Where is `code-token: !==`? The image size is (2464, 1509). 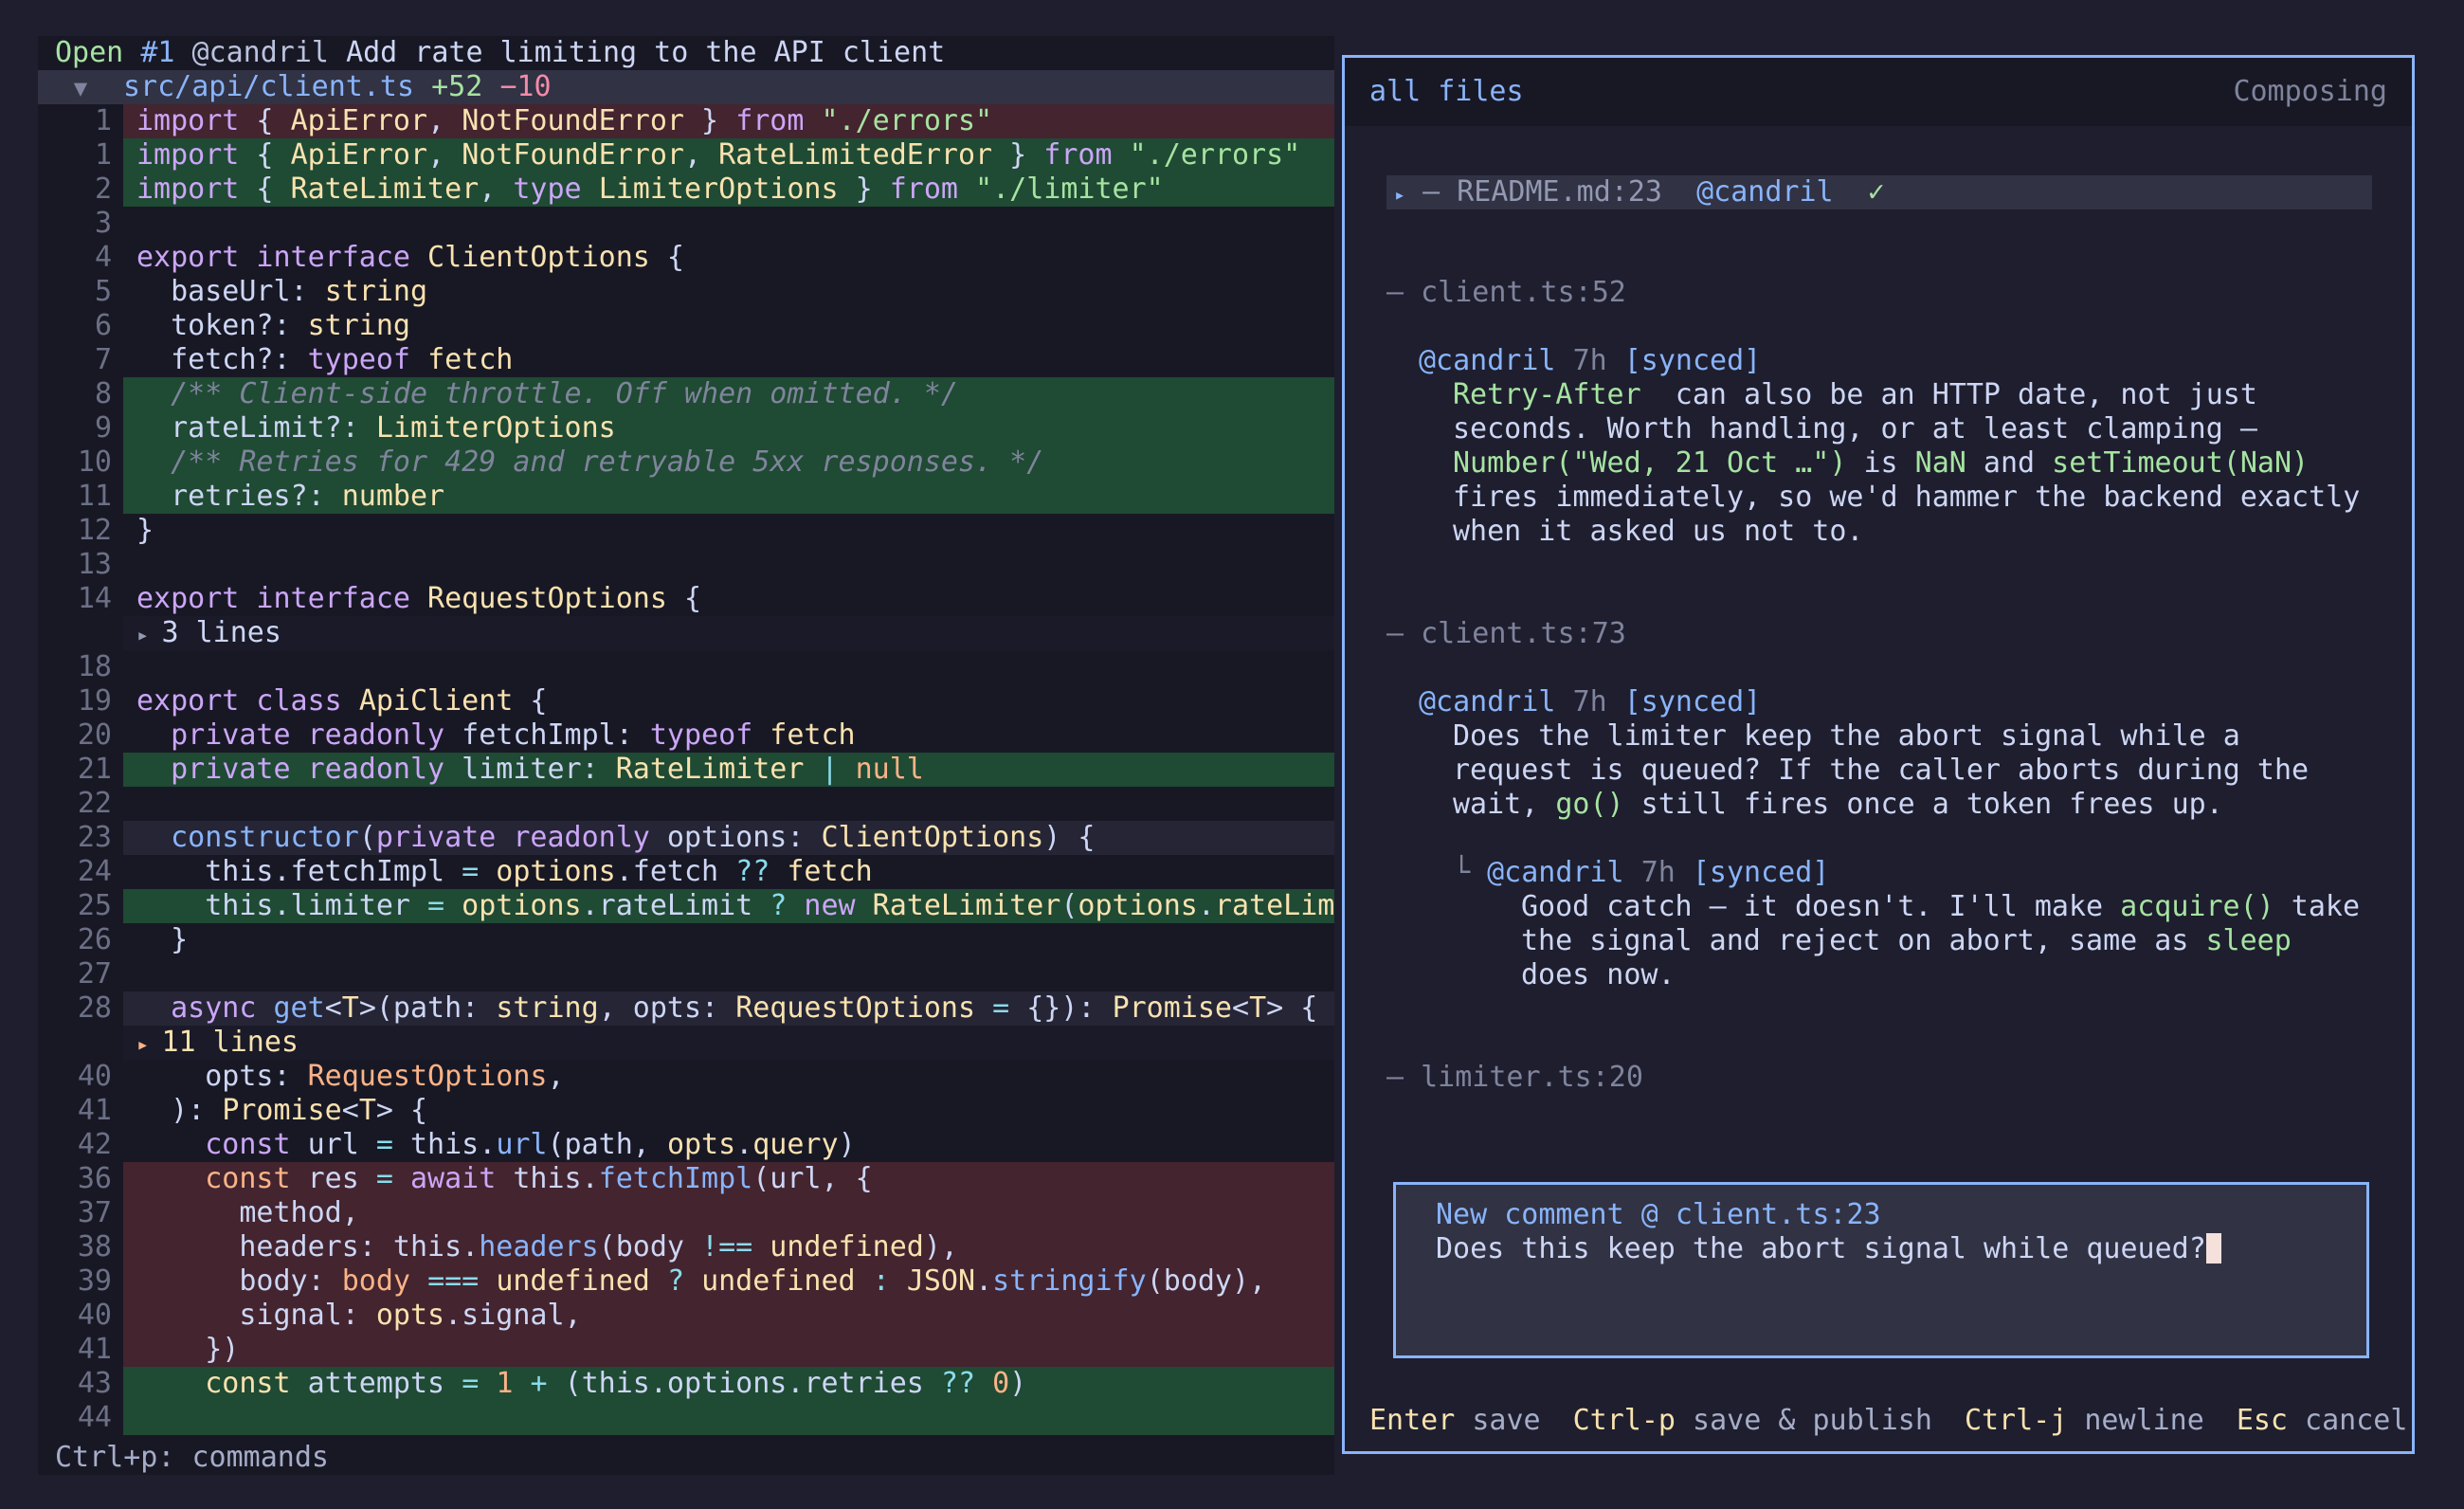
code-token: !== is located at coordinates (736, 1247).